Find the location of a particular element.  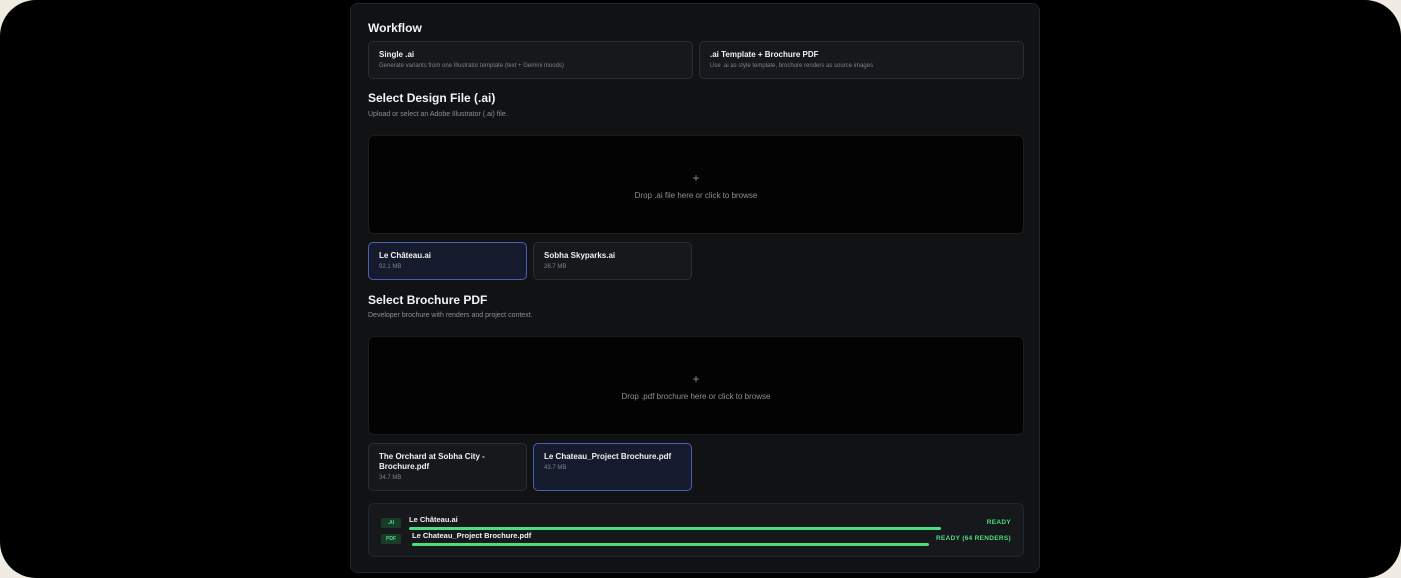

status-badge: READY is located at coordinates (998, 522).